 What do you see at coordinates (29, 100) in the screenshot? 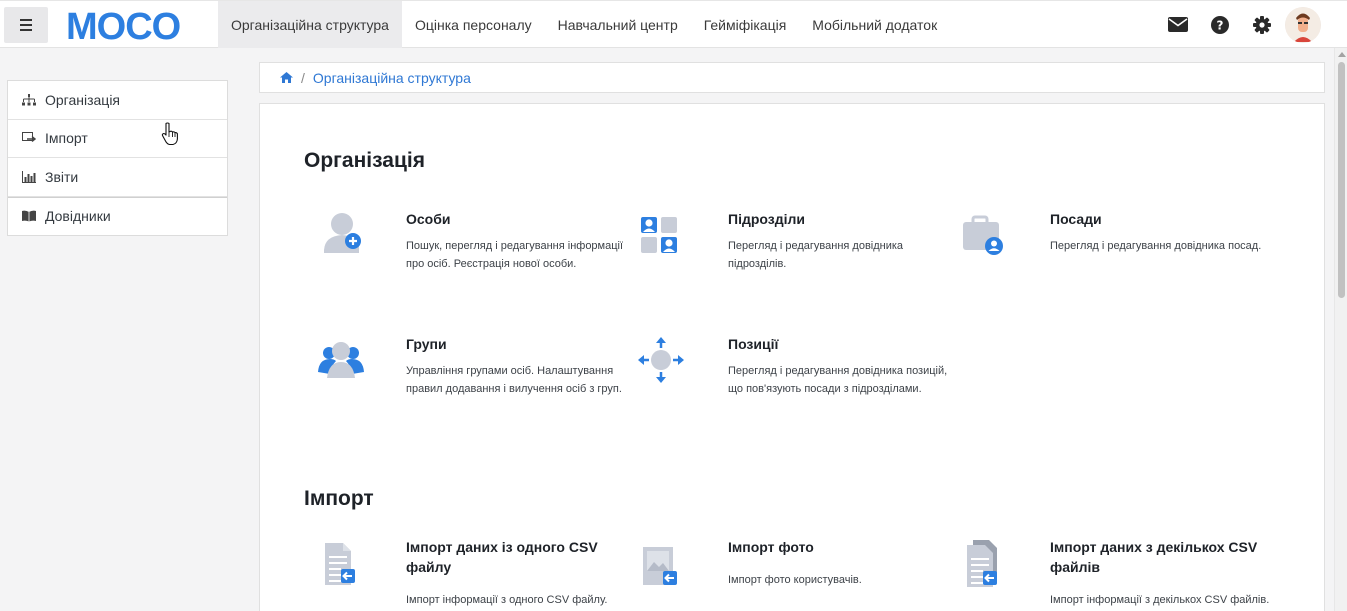
I see `org-chart-icon` at bounding box center [29, 100].